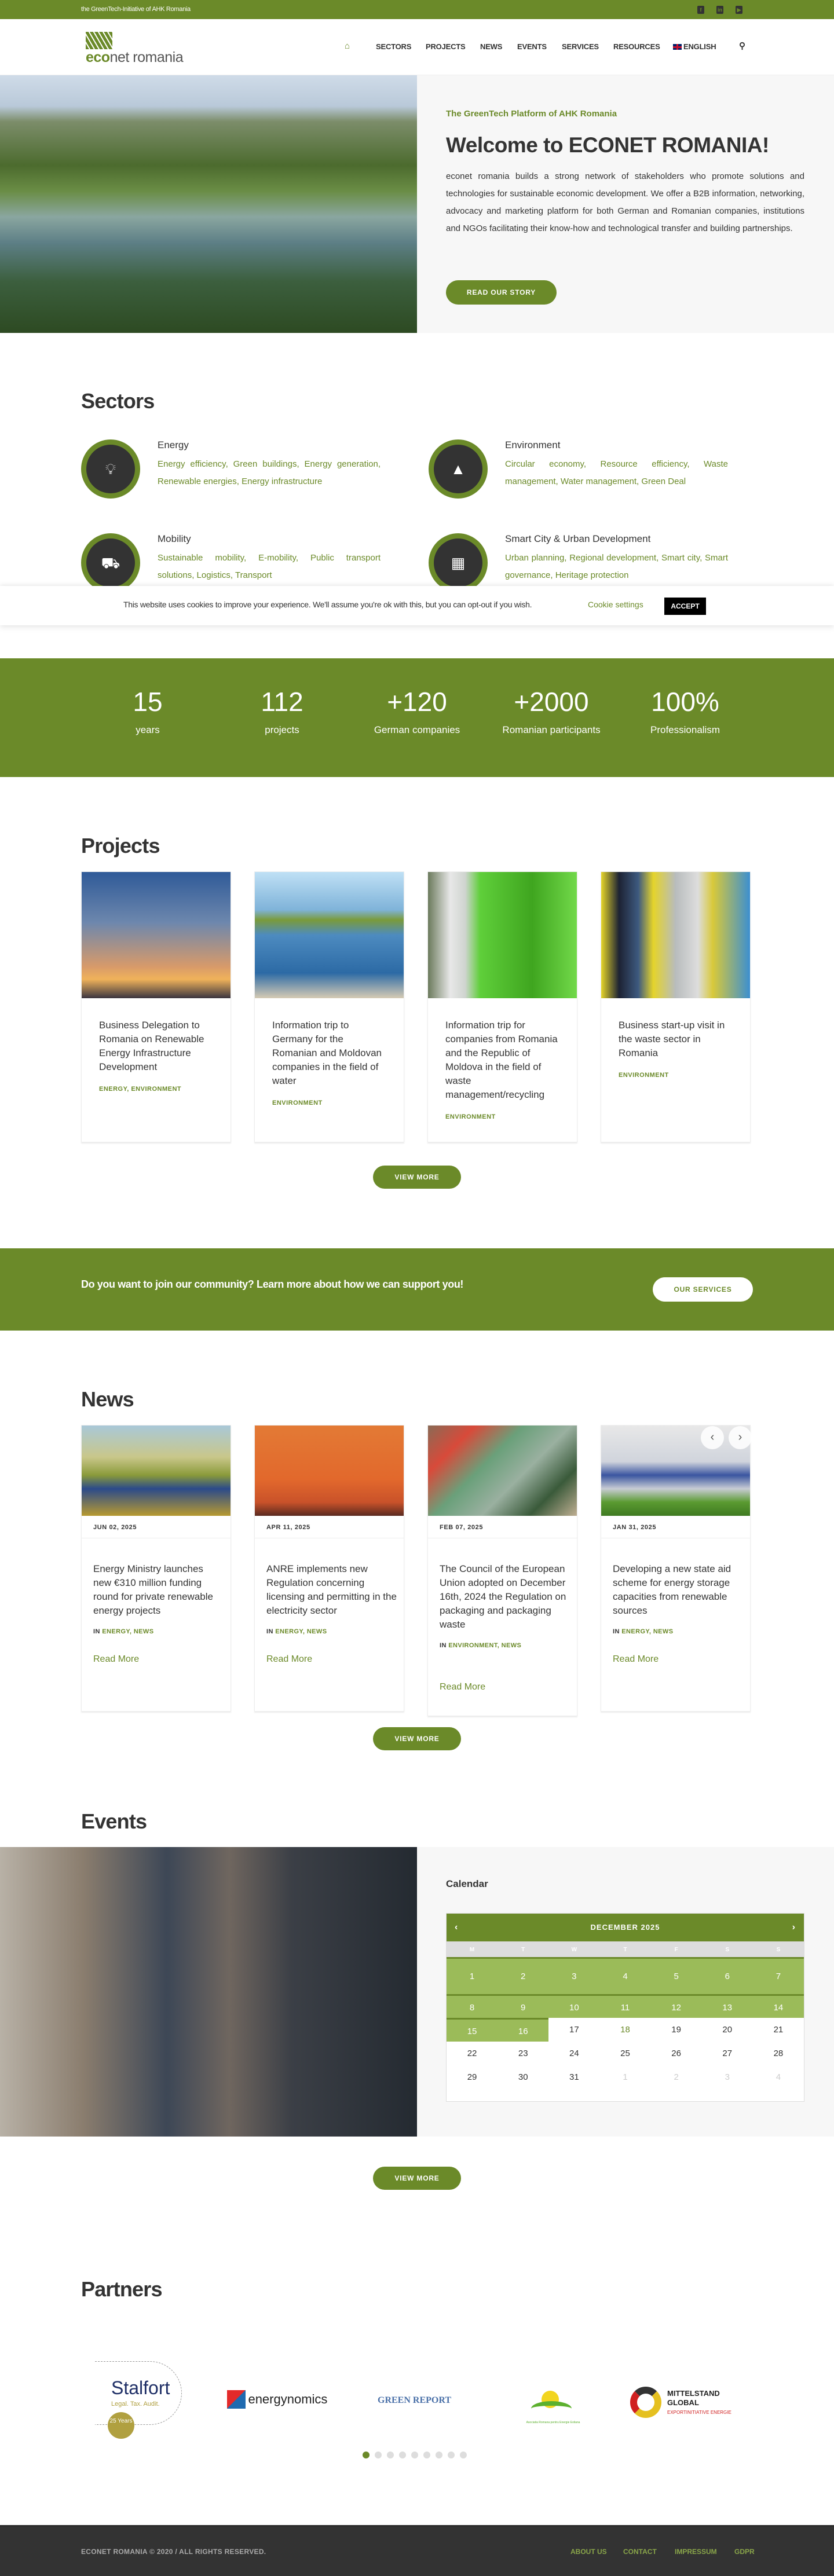  I want to click on calendar-day: 31, so click(573, 2077).